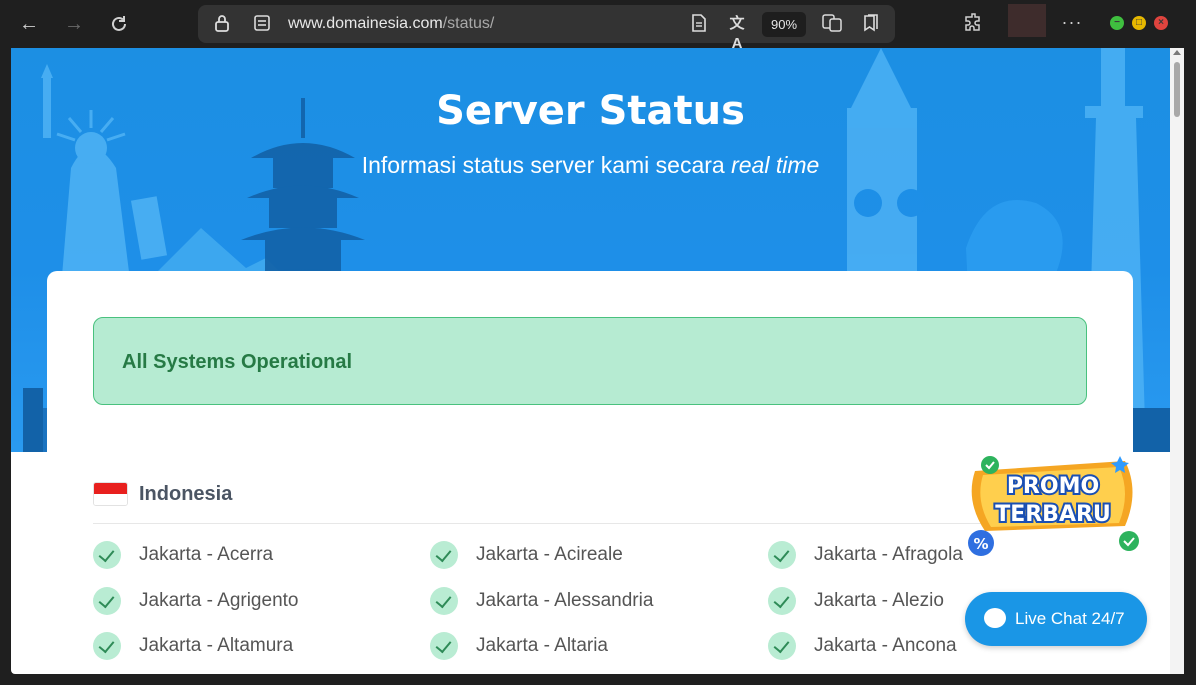 The width and height of the screenshot is (1196, 685). What do you see at coordinates (546, 165) in the screenshot?
I see `subtitle-plain: Informasi status server kami secara` at bounding box center [546, 165].